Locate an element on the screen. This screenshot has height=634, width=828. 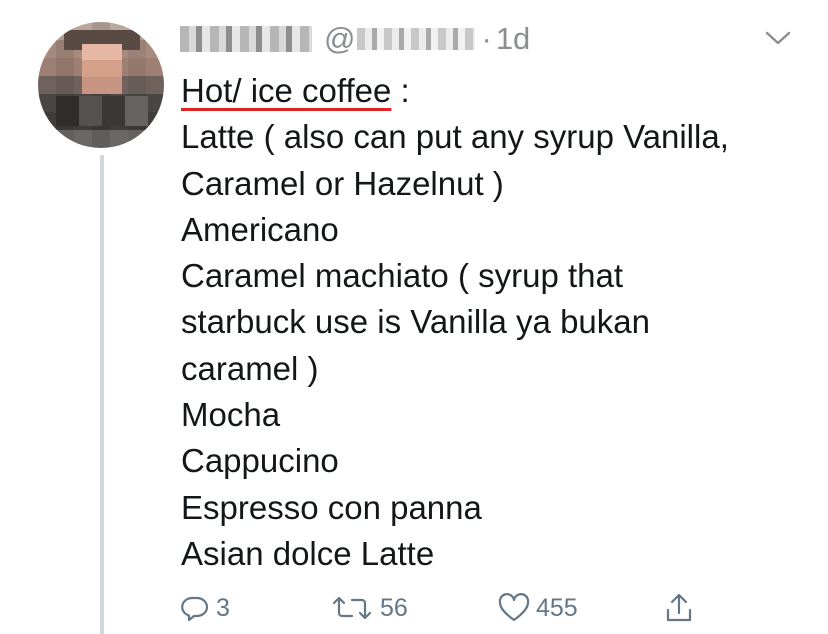
tweet-line: Caramel machiato ( syrup that is located at coordinates (402, 276).